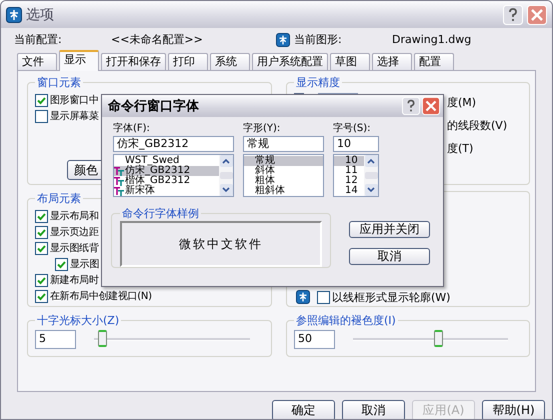  What do you see at coordinates (59, 82) in the screenshot?
I see `group-title: 窗口元素` at bounding box center [59, 82].